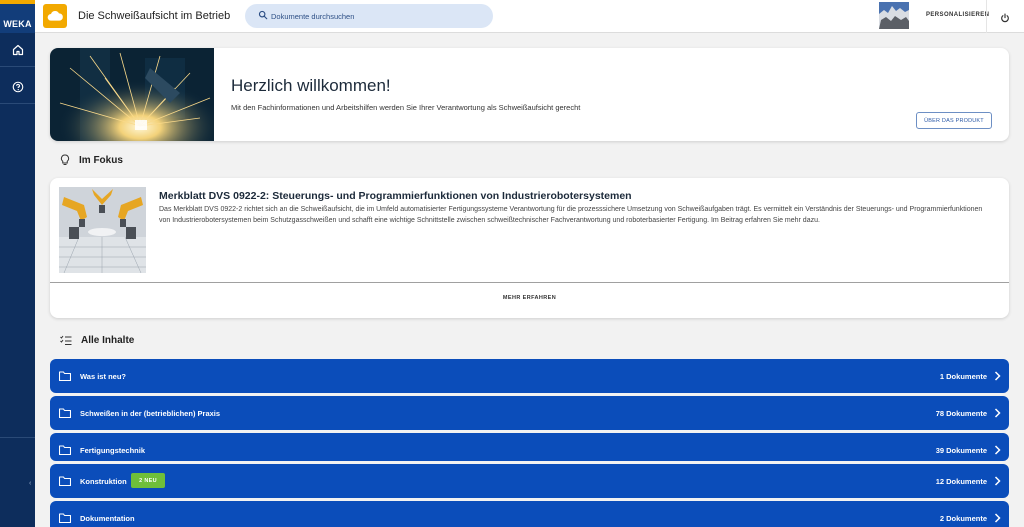  Describe the element at coordinates (107, 518) in the screenshot. I see `category-label: Dokumentation` at that location.